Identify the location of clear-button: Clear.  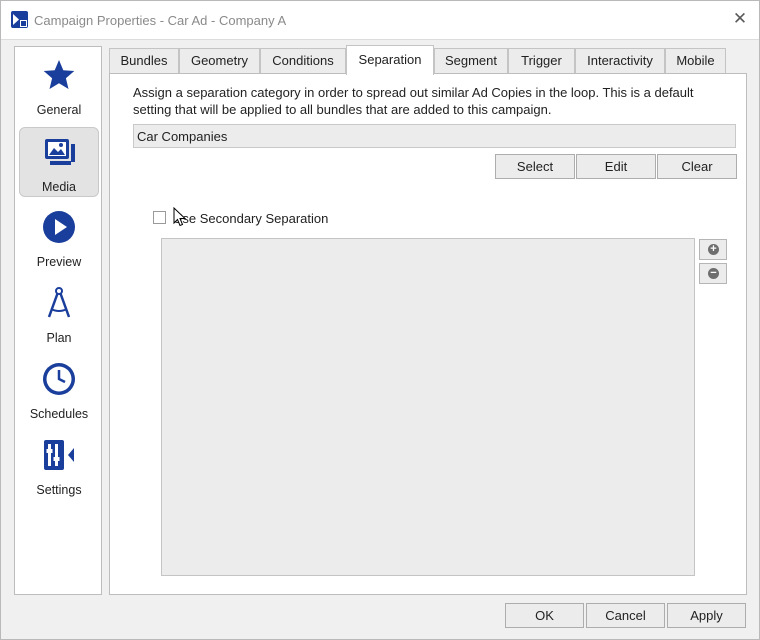
(697, 166).